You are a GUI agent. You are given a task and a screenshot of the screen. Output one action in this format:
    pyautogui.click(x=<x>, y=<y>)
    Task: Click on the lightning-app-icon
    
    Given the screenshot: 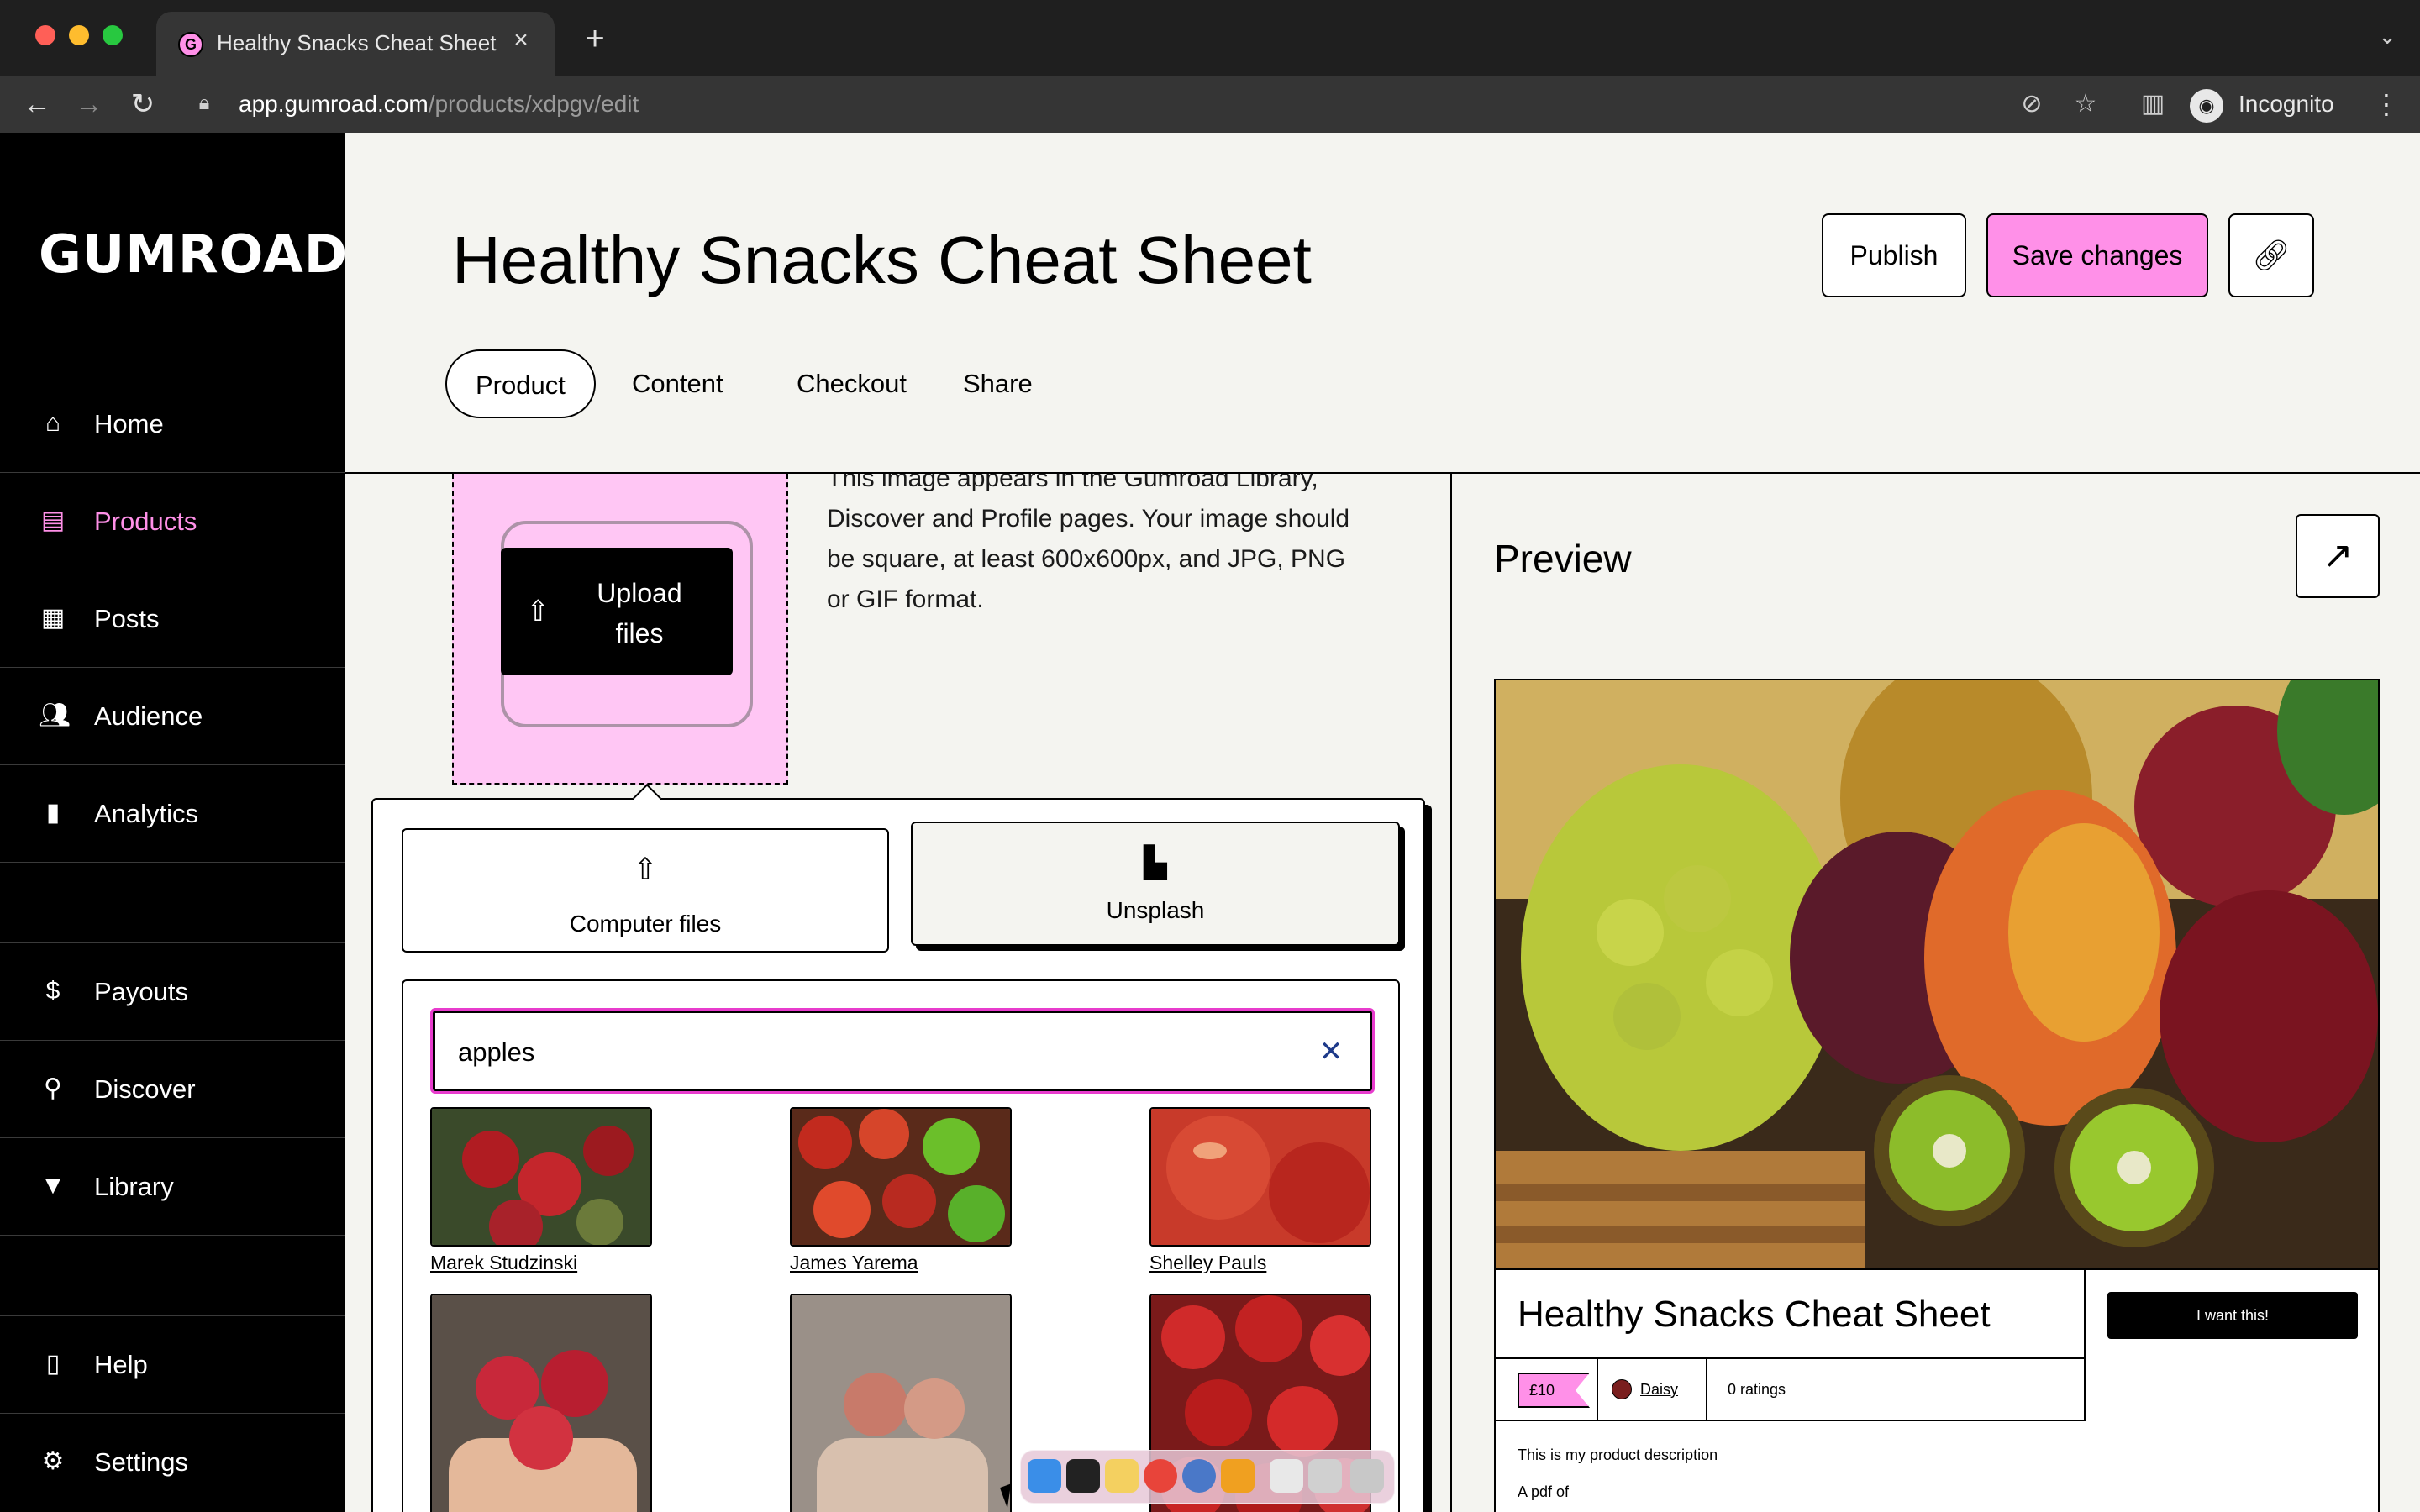 What is the action you would take?
    pyautogui.click(x=1238, y=1476)
    